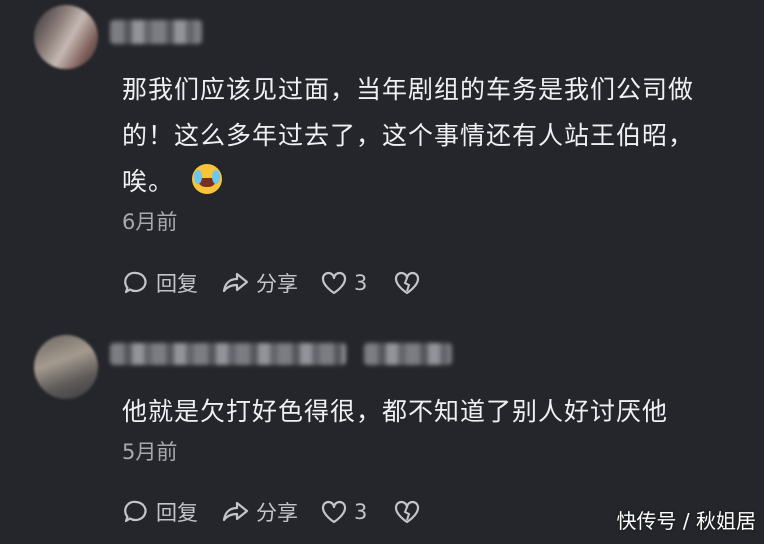 This screenshot has height=544, width=764. What do you see at coordinates (432, 182) in the screenshot?
I see `comment-text-line: 唉。` at bounding box center [432, 182].